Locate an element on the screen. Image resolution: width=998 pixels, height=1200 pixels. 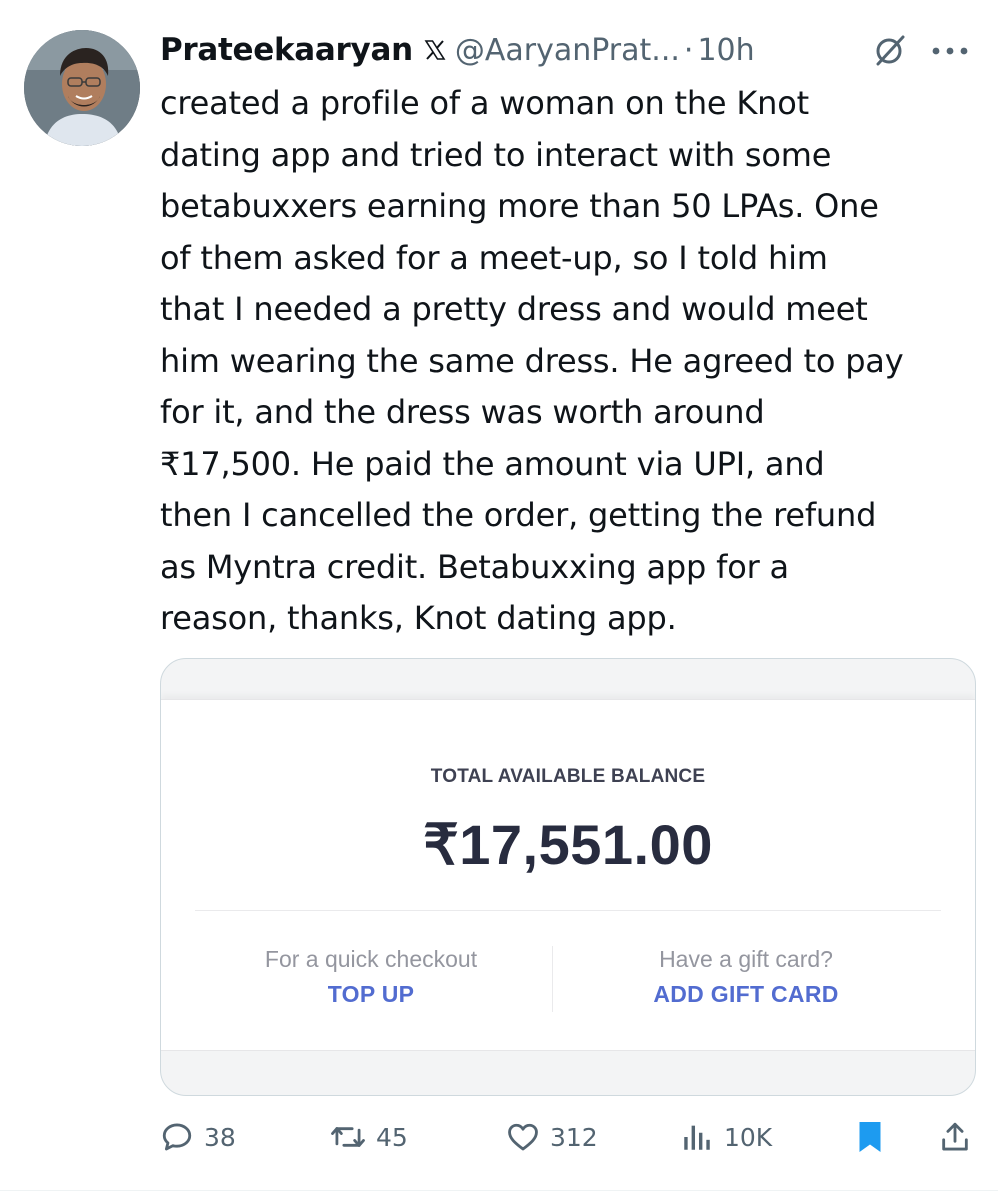
wallet-column-divider is located at coordinates (552, 979).